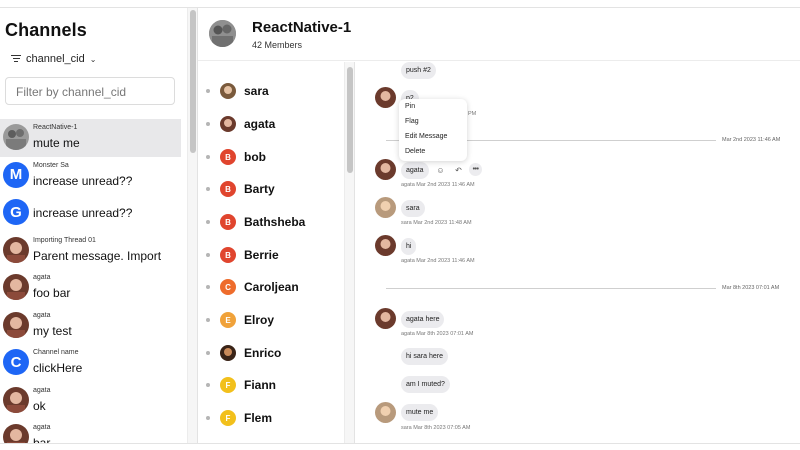  I want to click on channel-item: ReactNative-1 mute me, so click(90, 138).